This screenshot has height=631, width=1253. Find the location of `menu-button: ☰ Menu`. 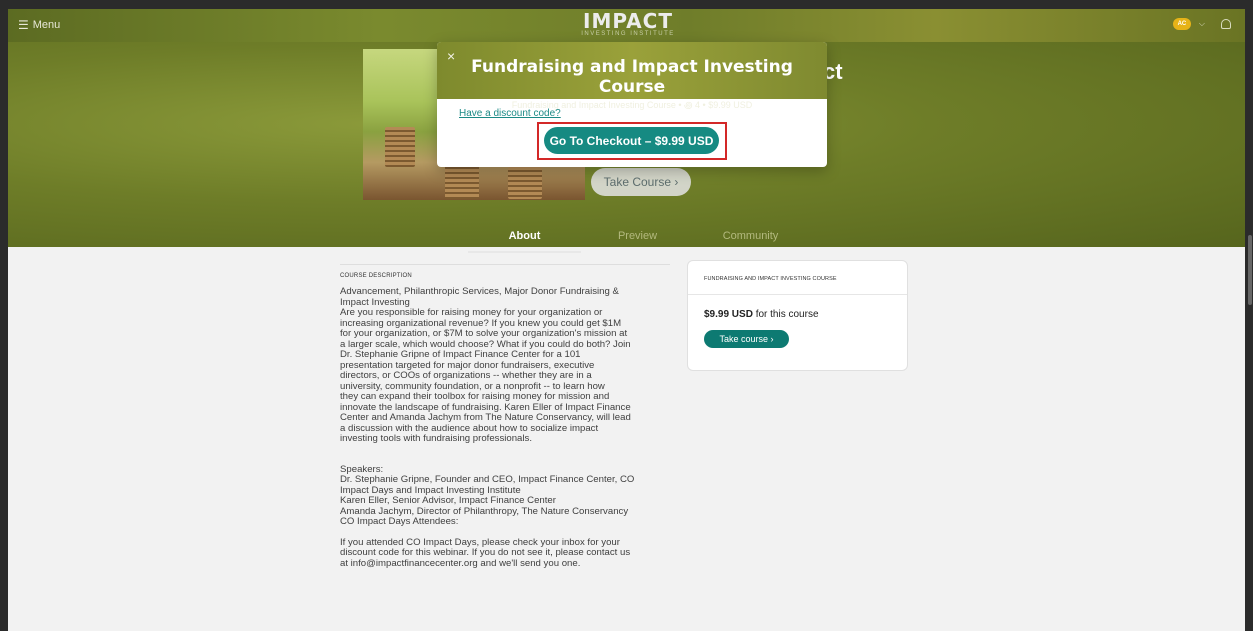

menu-button: ☰ Menu is located at coordinates (39, 25).